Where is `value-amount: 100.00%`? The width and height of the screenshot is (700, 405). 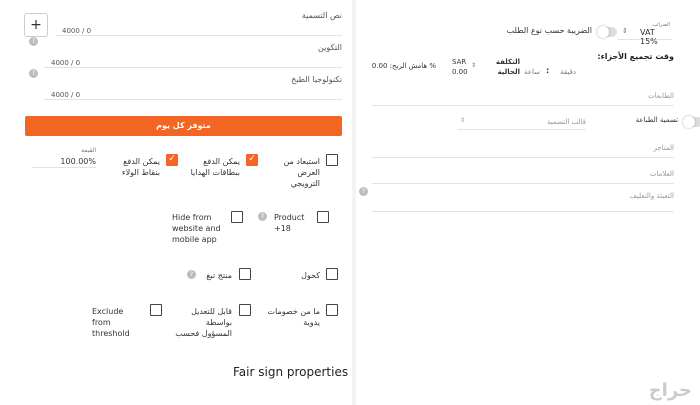
value-amount: 100.00% is located at coordinates (78, 161).